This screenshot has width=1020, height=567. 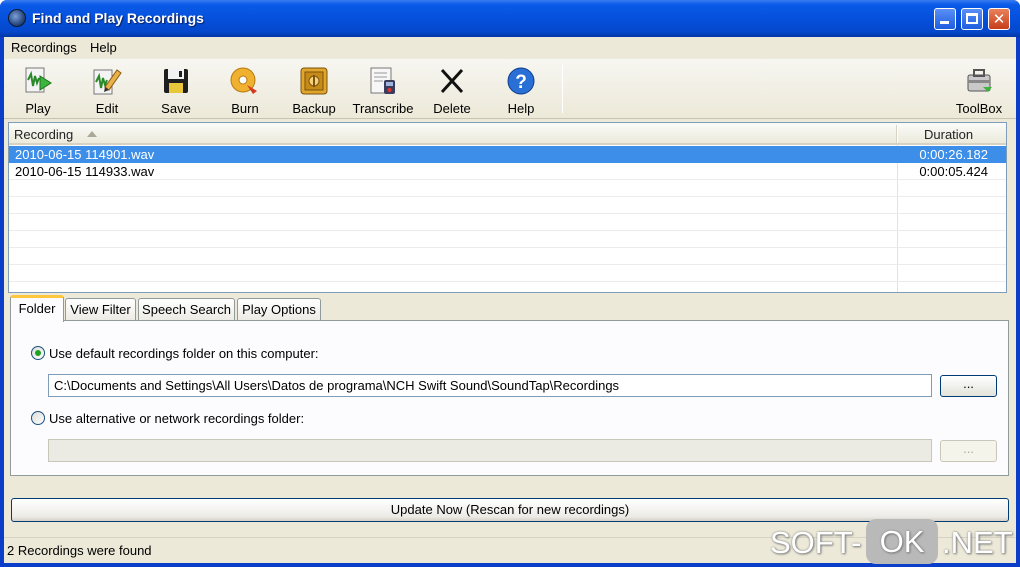 What do you see at coordinates (279, 309) in the screenshot?
I see `tab-play-options: Play Options` at bounding box center [279, 309].